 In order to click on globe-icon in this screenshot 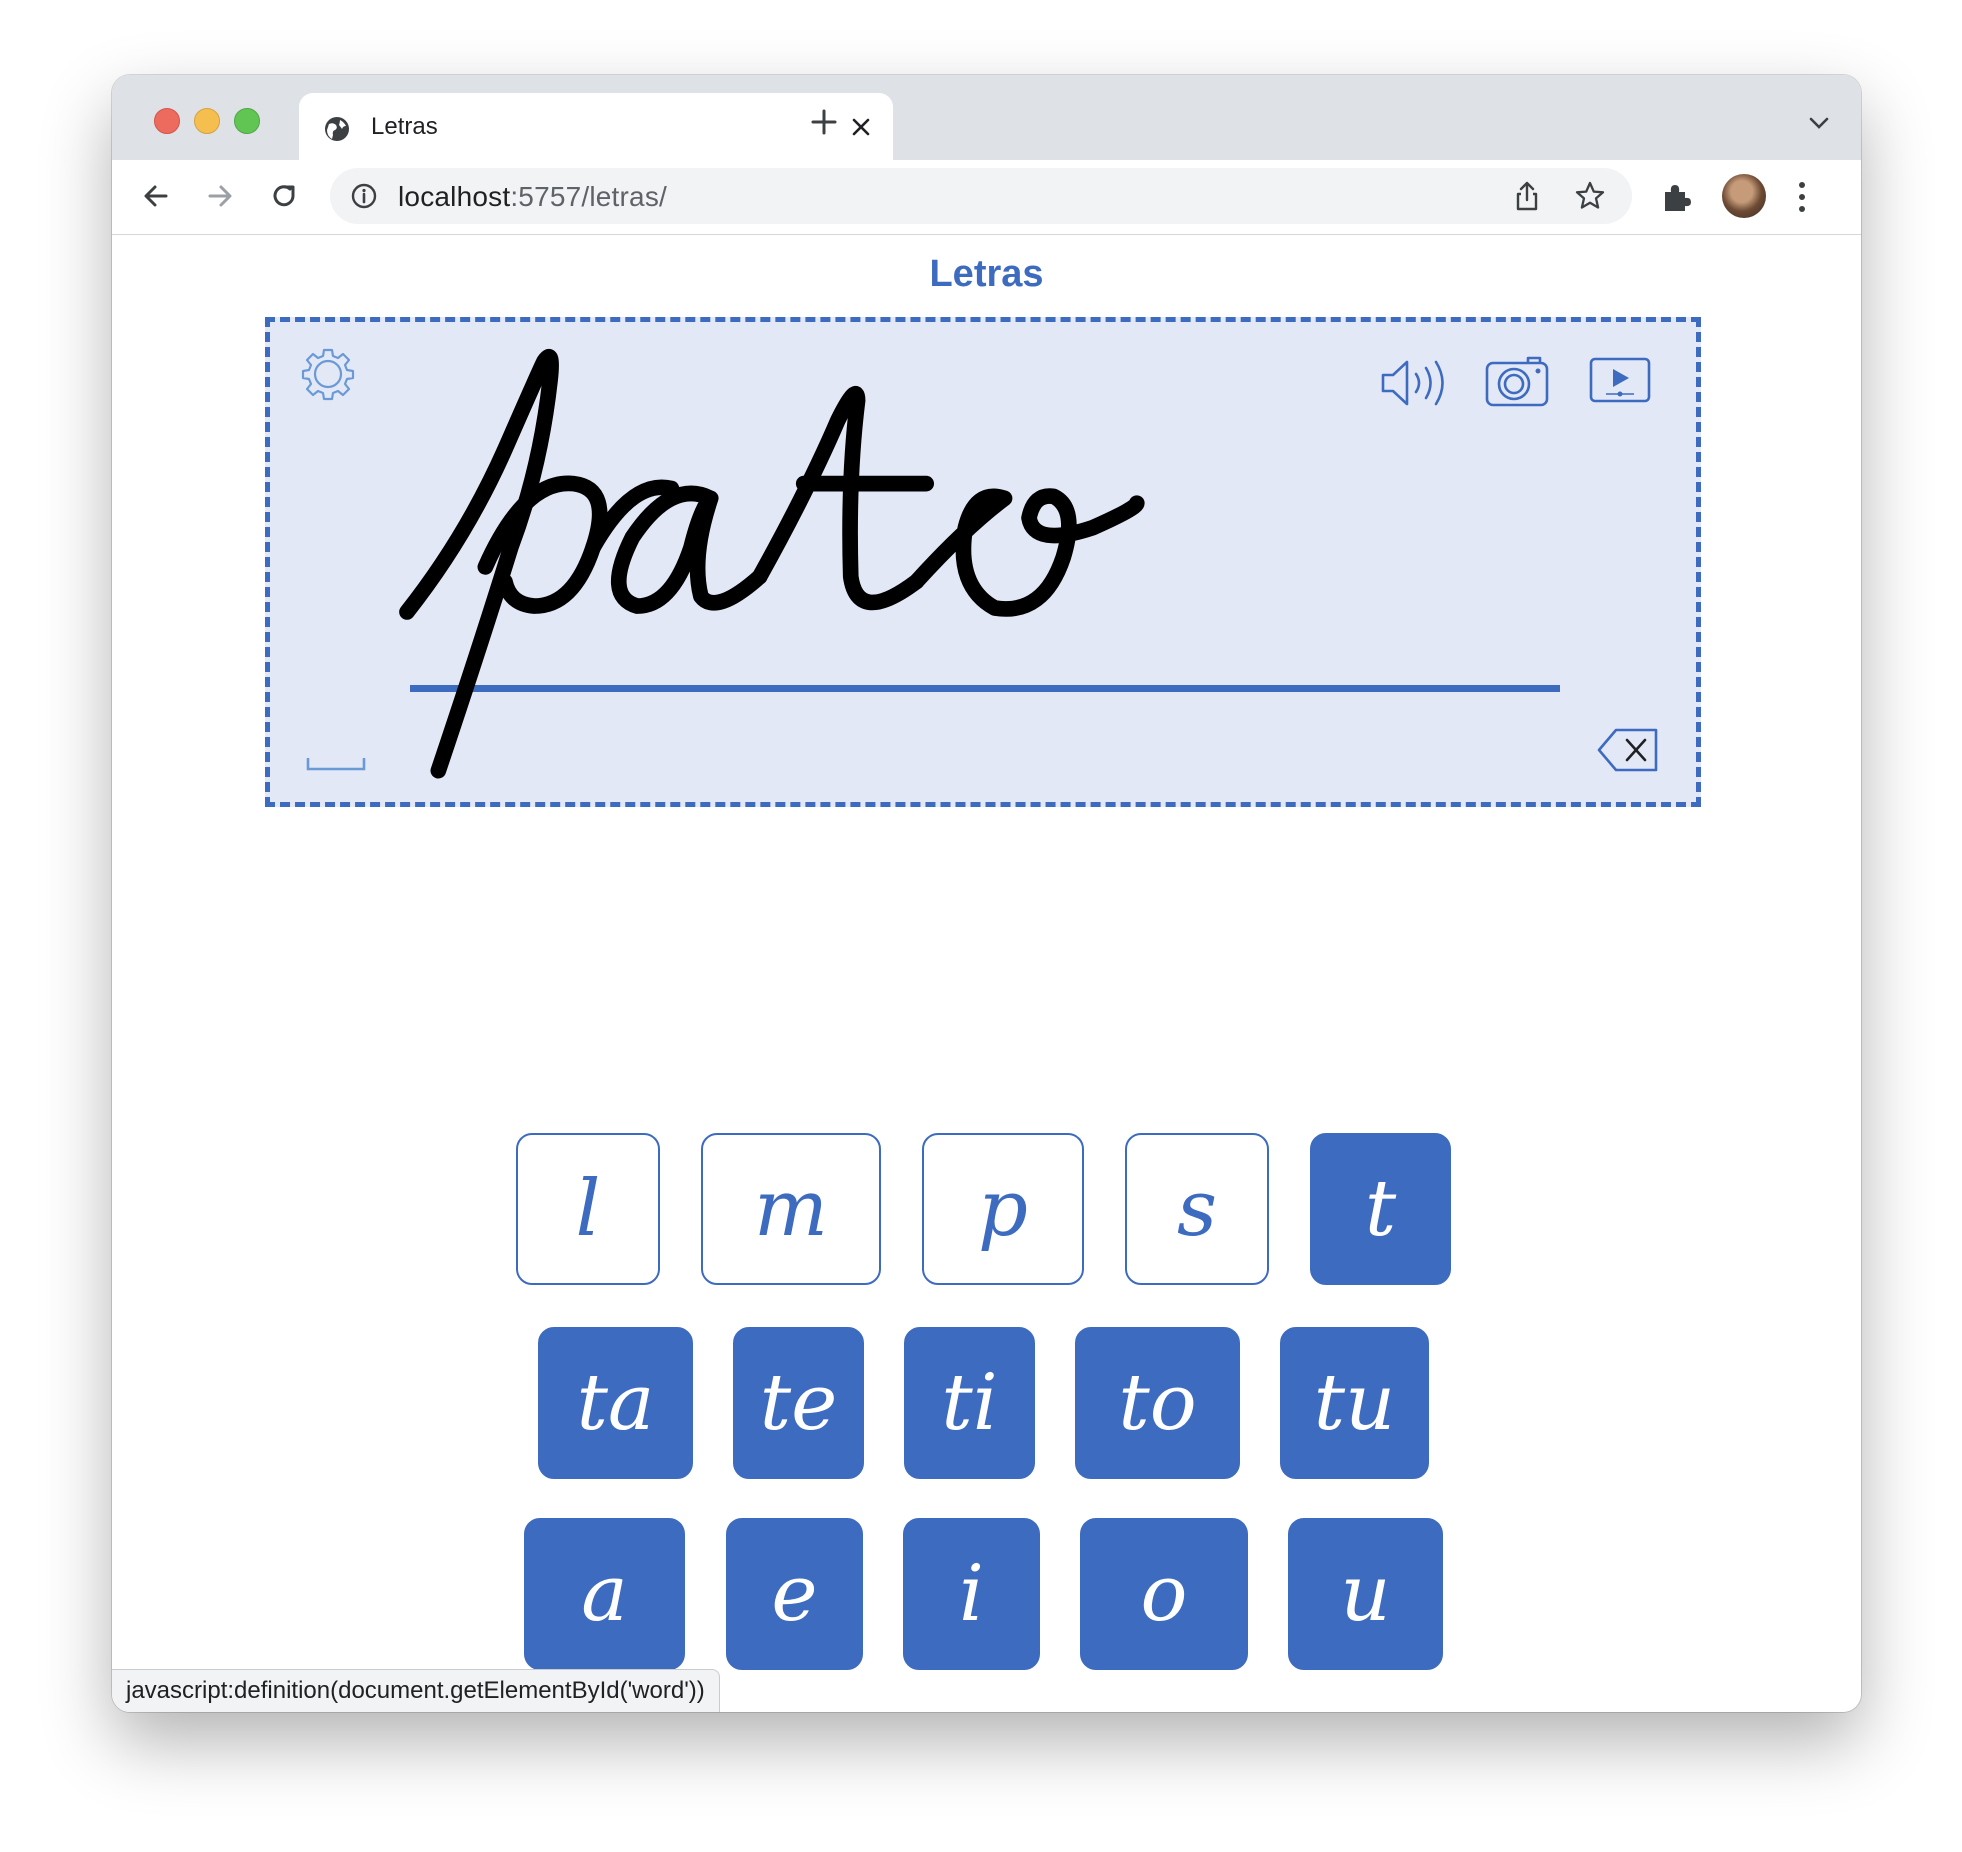, I will do `click(337, 129)`.